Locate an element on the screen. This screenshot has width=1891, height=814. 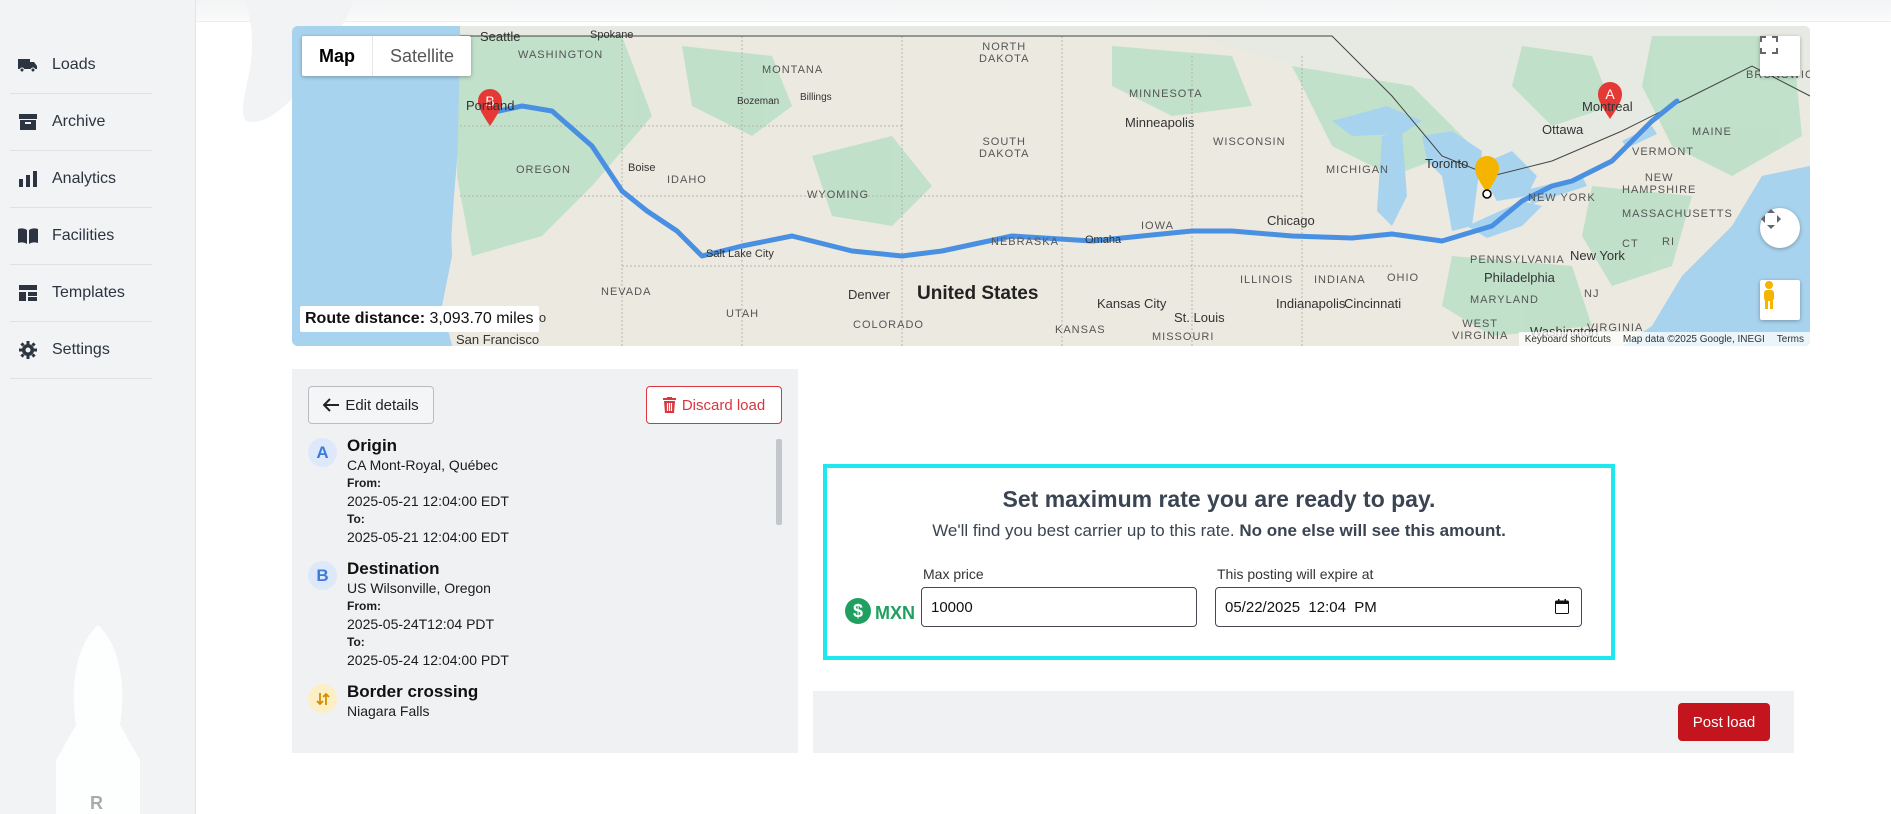
map-type-map-button: Map is located at coordinates (337, 56).